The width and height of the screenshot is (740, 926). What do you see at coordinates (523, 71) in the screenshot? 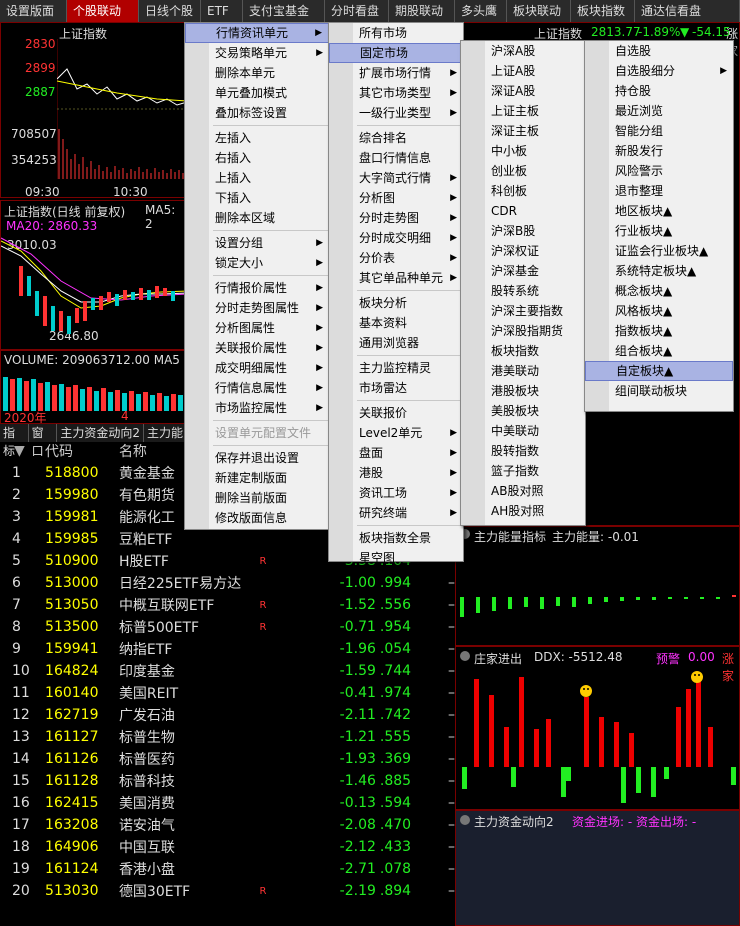
I see `menu-item: 上证A股` at bounding box center [523, 71].